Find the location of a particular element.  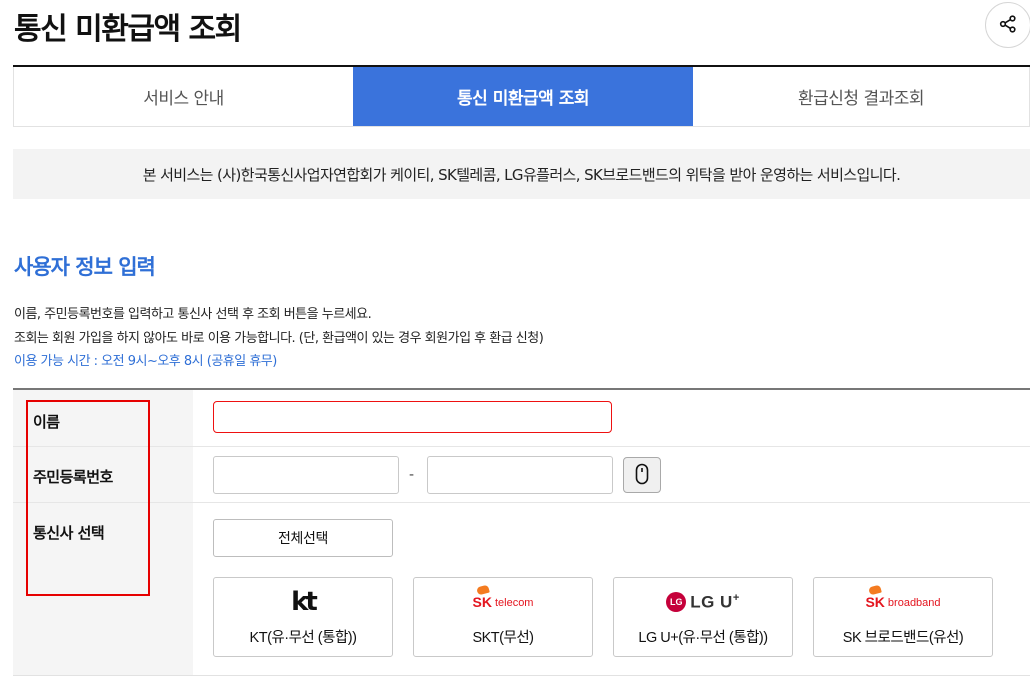

section-title: 사용자 정보 입력 is located at coordinates (85, 267).